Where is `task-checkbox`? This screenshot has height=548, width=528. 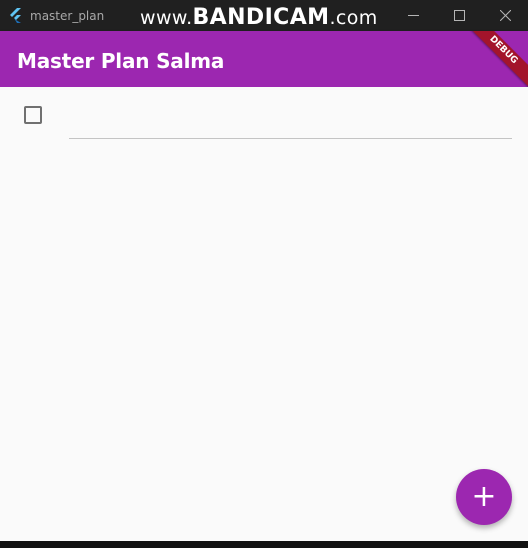
task-checkbox is located at coordinates (33, 115).